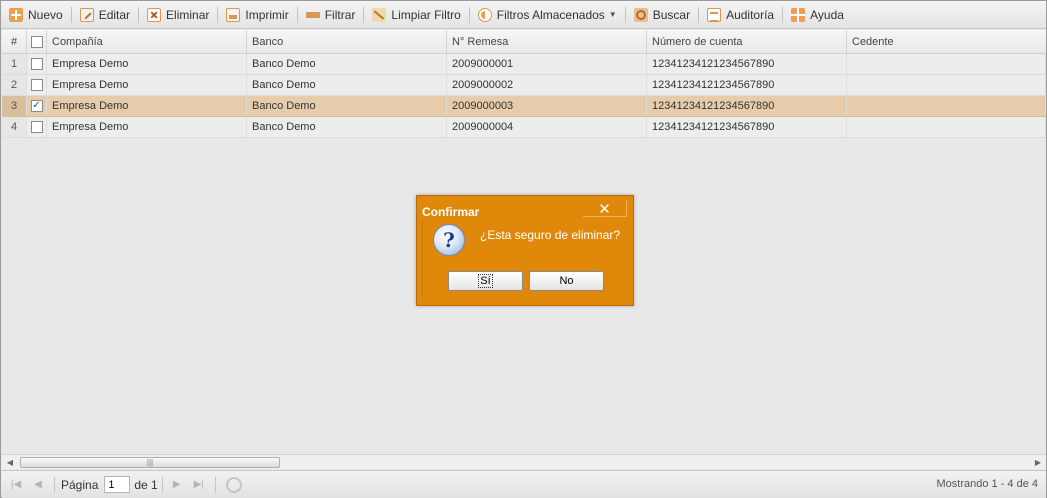 Image resolution: width=1047 pixels, height=498 pixels. Describe the element at coordinates (524, 461) in the screenshot. I see `horizontal-scrollbar: ◀ ||| ▶` at that location.